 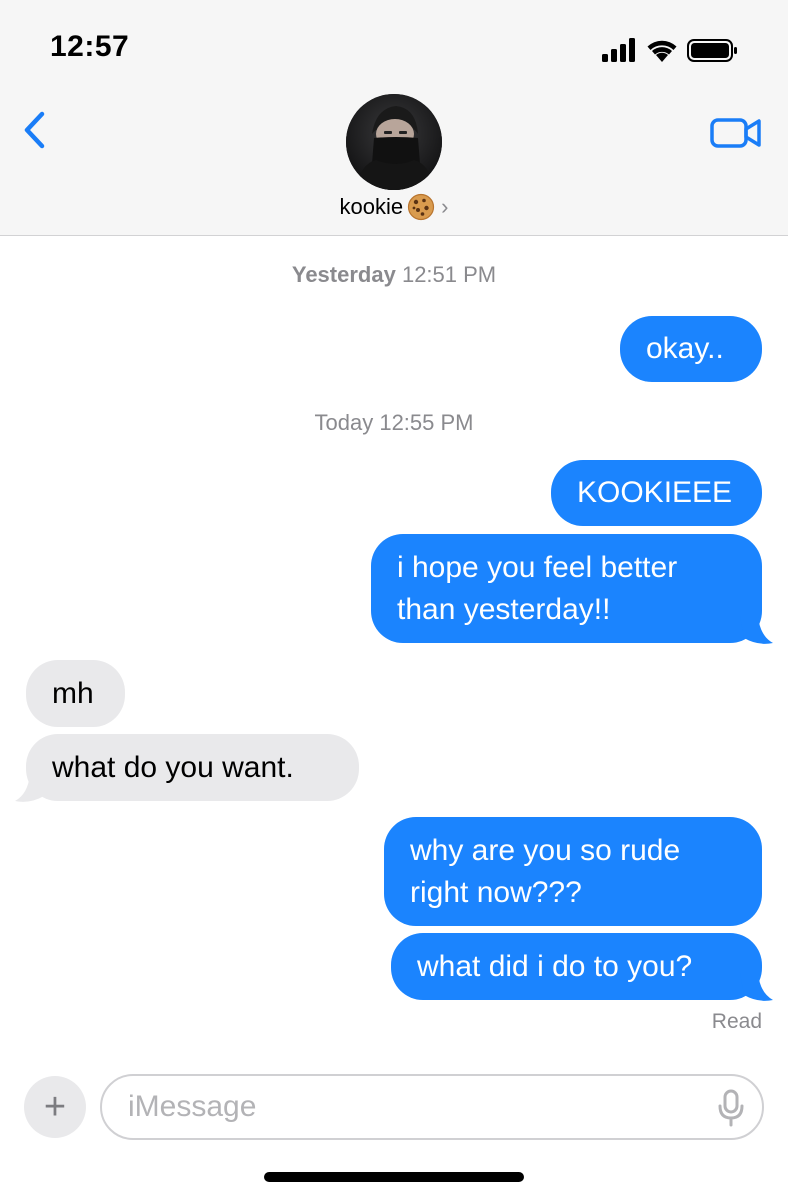 I want to click on home-indicator, so click(x=394, y=1177).